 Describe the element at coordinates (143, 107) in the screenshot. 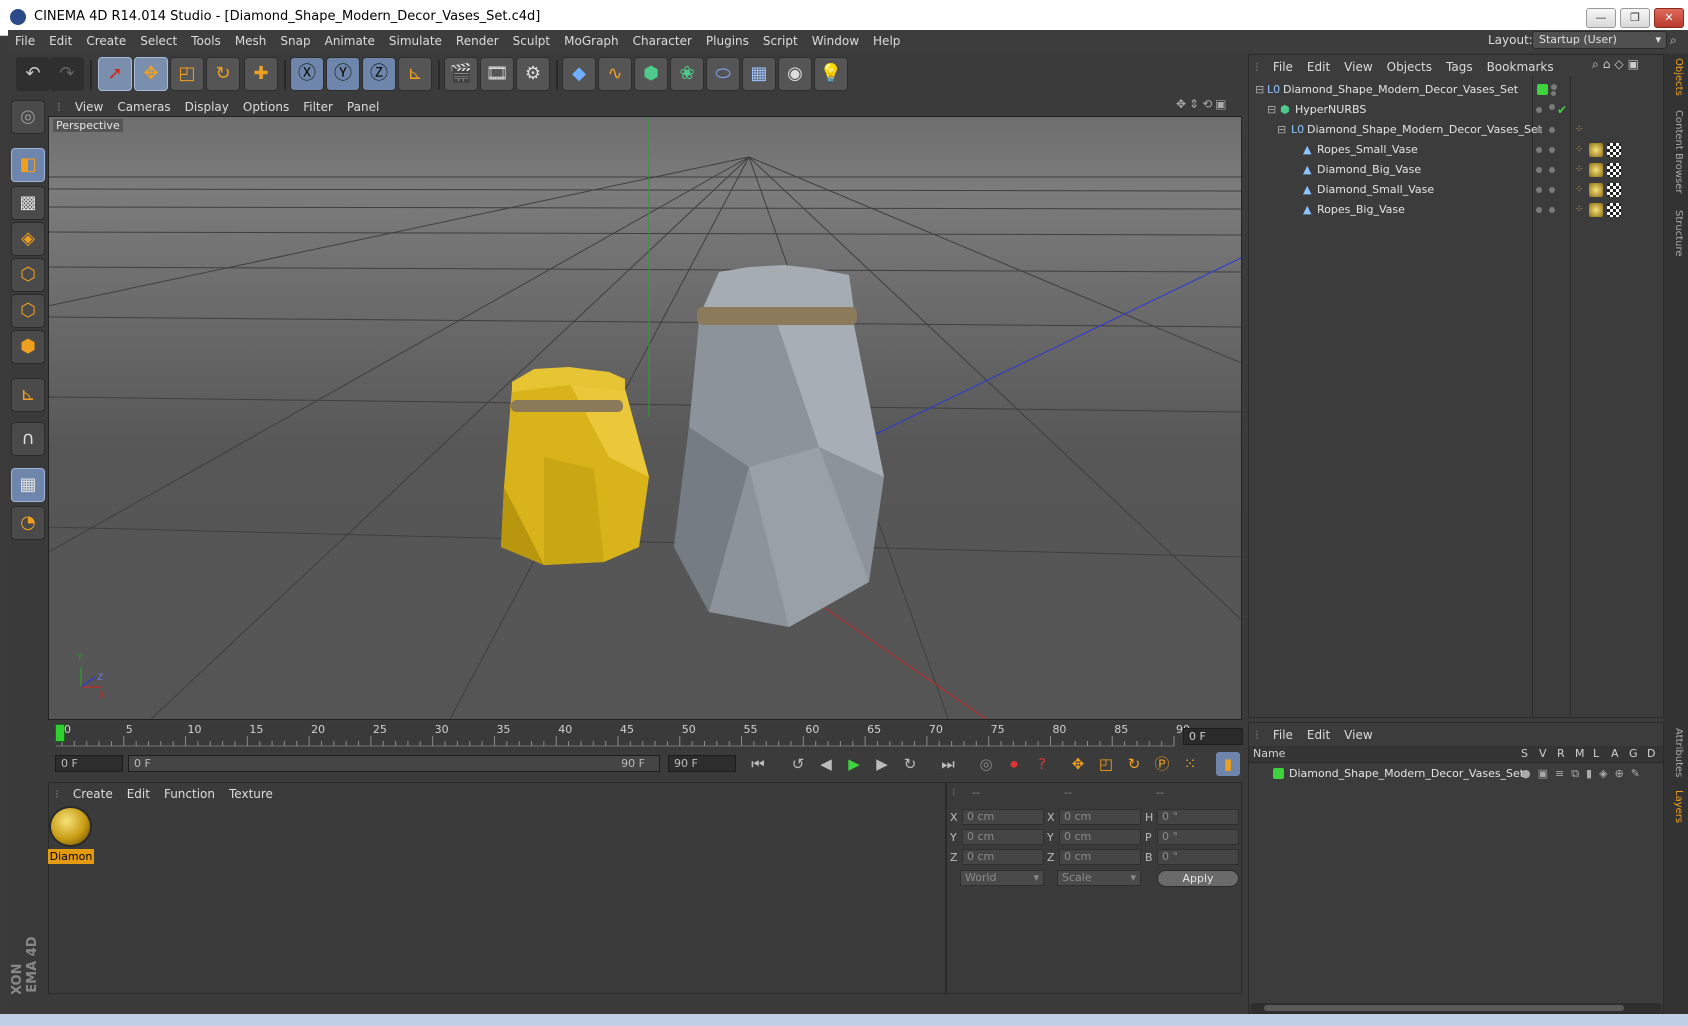

I see `viewport-menu-cameras: Cameras` at that location.